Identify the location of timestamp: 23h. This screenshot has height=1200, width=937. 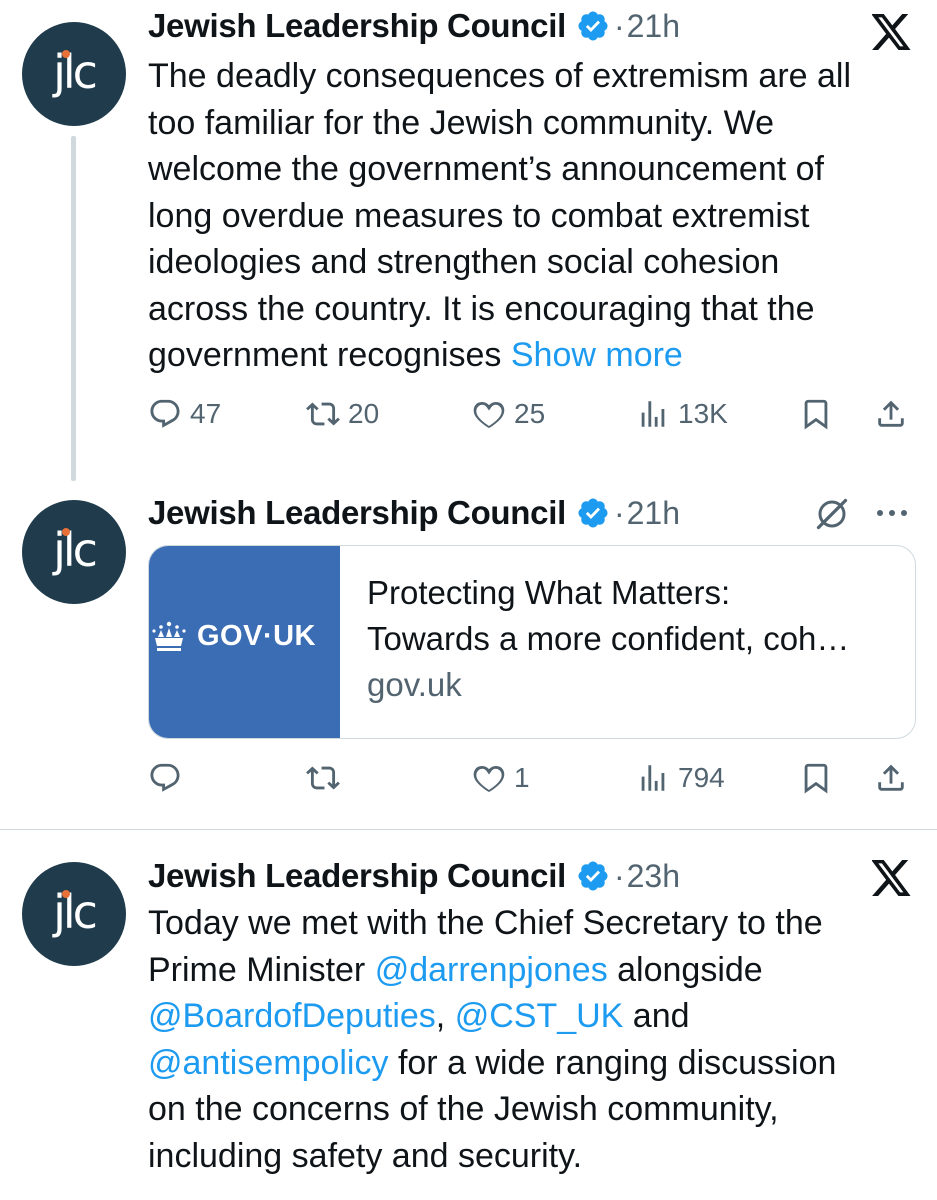
(653, 876).